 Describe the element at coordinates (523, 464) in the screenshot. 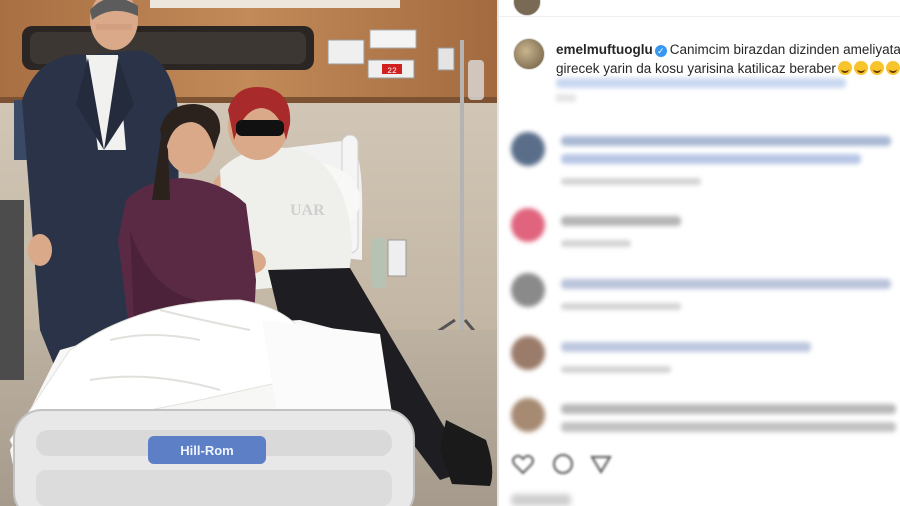

I see `heart-icon` at that location.